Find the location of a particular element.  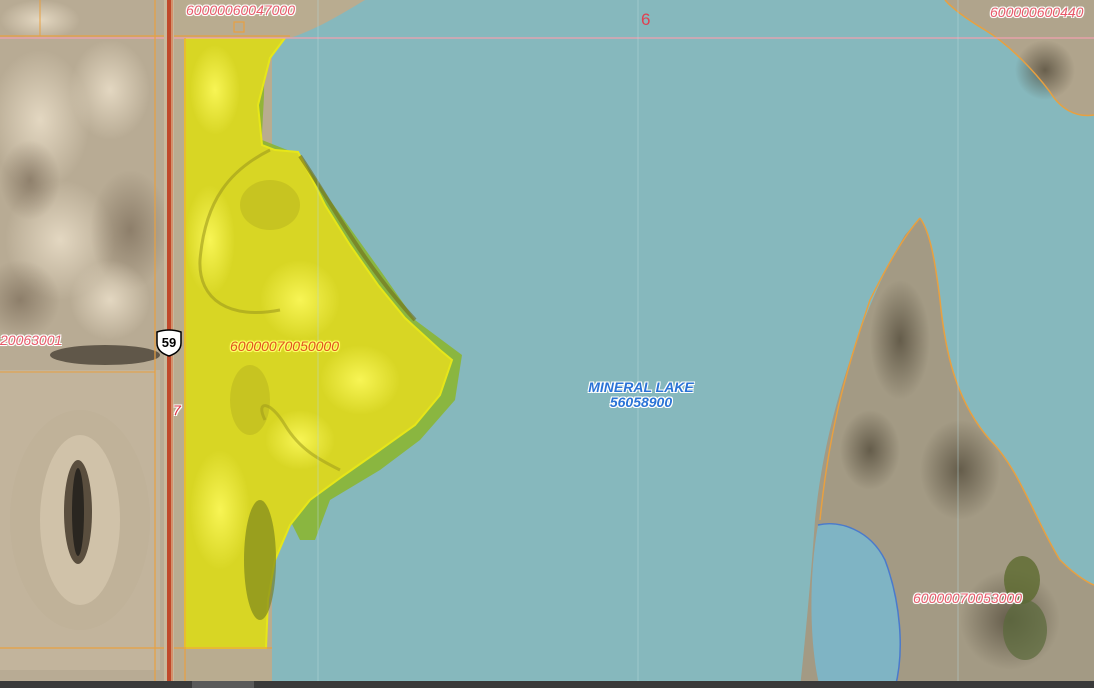

parcel-label-north-center: 60000060047000 is located at coordinates (240, 10).